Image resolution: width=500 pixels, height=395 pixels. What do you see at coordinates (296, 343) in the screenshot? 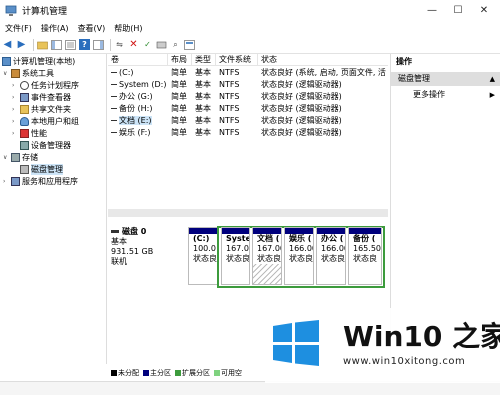
I see `windows-logo-icon` at bounding box center [296, 343].